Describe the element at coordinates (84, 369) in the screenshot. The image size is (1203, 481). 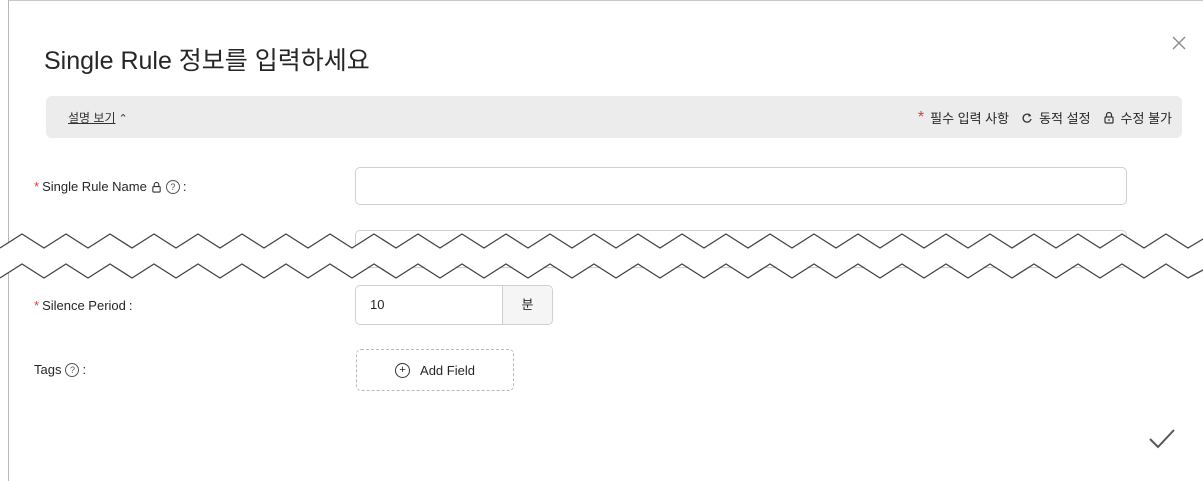
I see `tags-colon: :` at that location.